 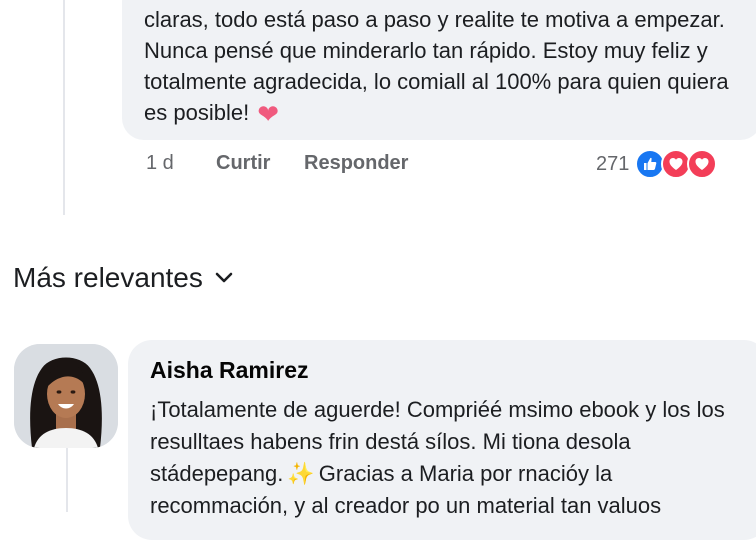 What do you see at coordinates (108, 277) in the screenshot?
I see `sort-label: Más relevantes` at bounding box center [108, 277].